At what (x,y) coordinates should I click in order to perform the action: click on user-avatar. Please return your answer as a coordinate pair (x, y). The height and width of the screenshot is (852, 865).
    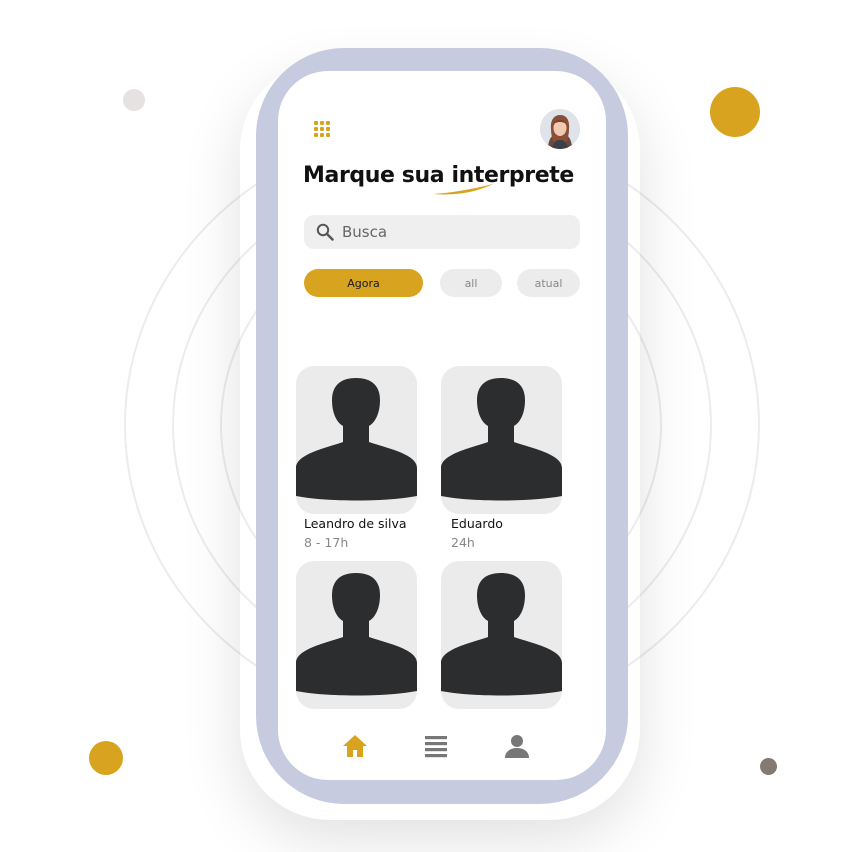
    Looking at the image, I should click on (560, 129).